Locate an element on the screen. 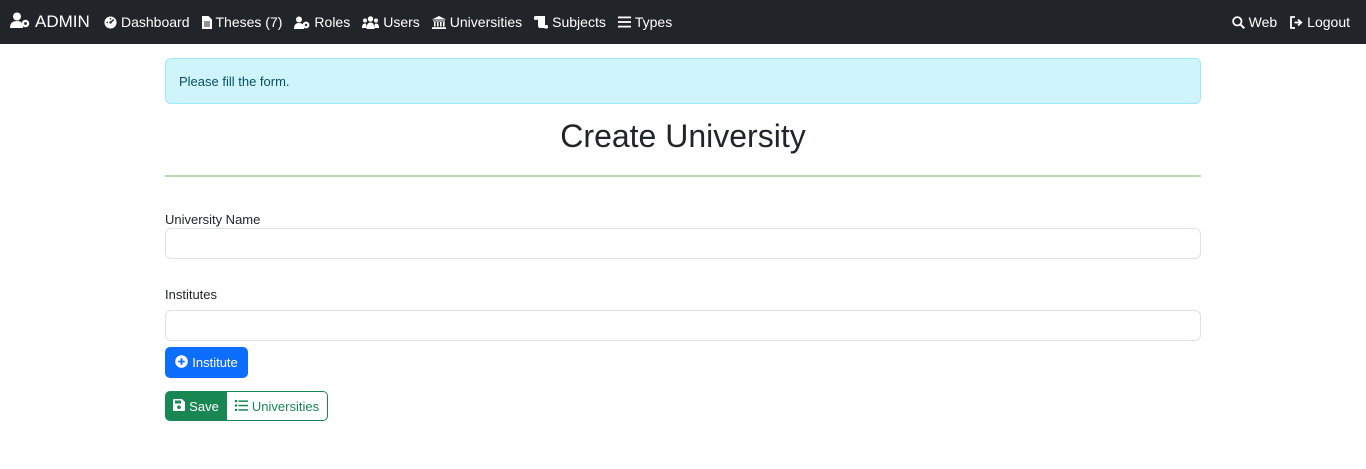 This screenshot has height=469, width=1366. page-title: Create University is located at coordinates (683, 136).